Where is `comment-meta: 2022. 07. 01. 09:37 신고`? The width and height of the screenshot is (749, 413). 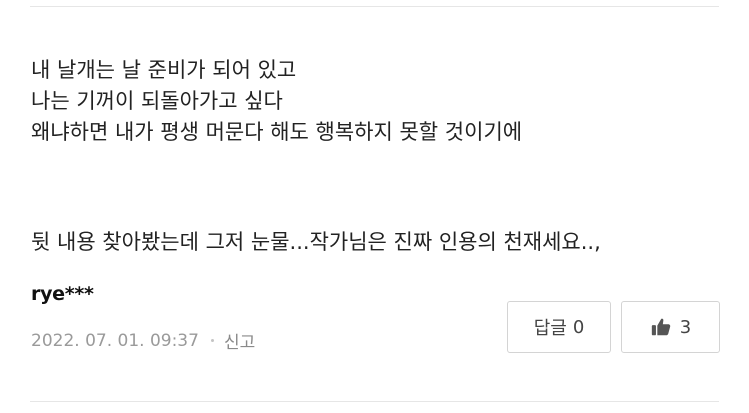
comment-meta: 2022. 07. 01. 09:37 신고 is located at coordinates (143, 341).